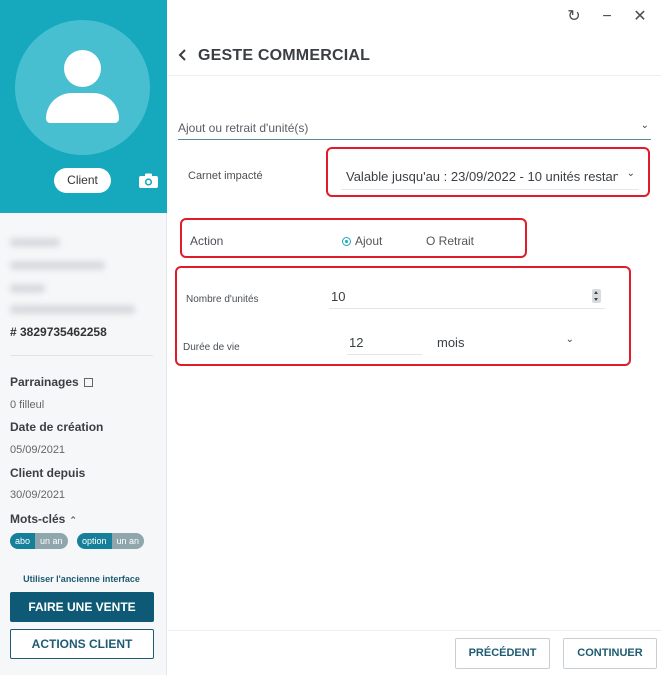  I want to click on action-option-label: O Retrait, so click(450, 241).